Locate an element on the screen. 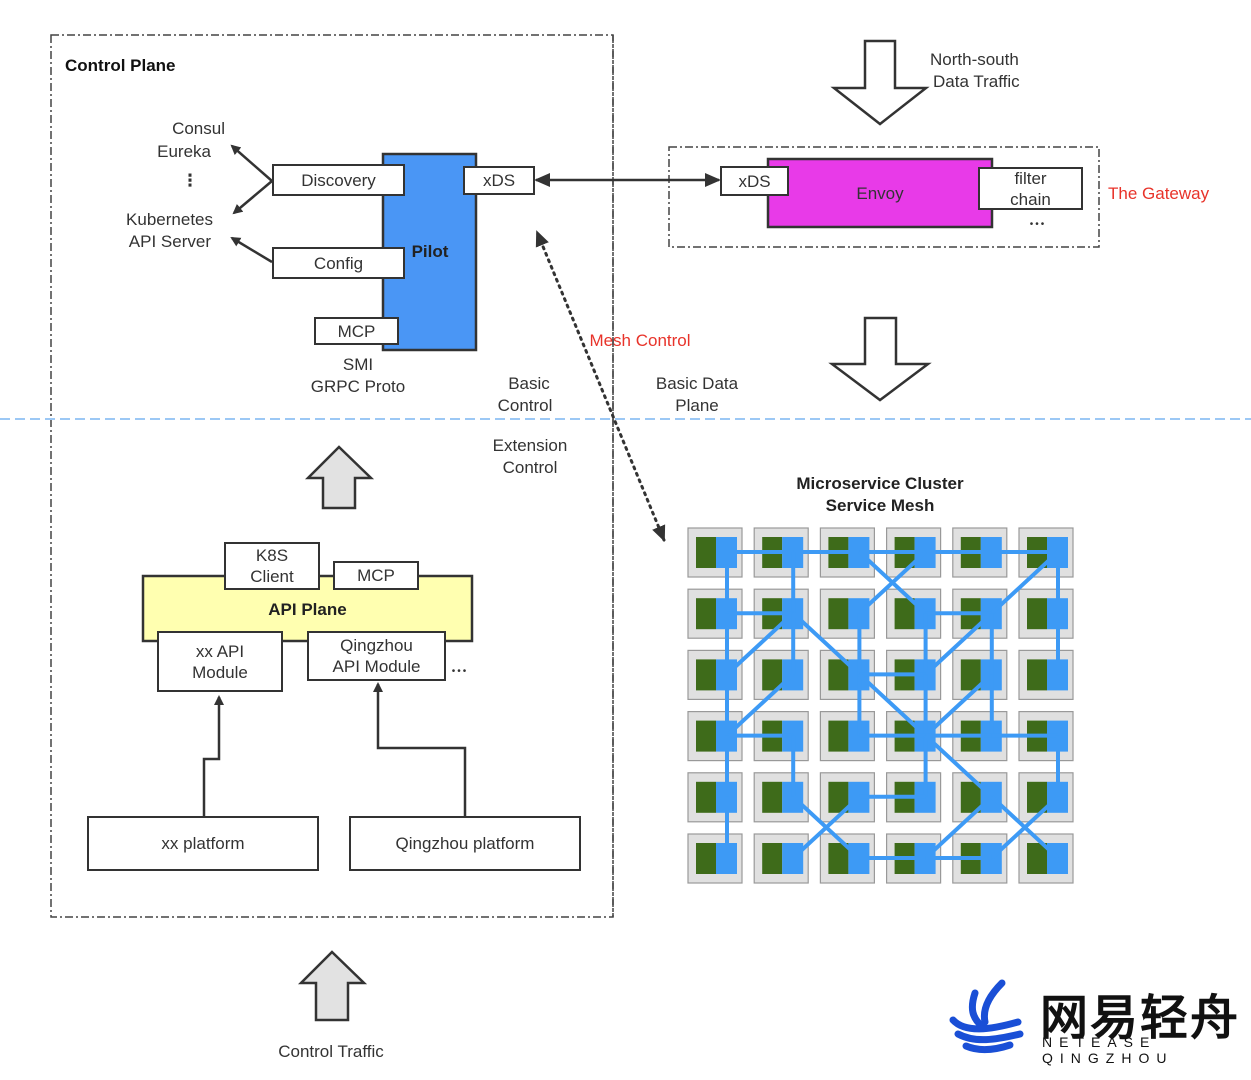 The height and width of the screenshot is (1080, 1251). k8s-client-port: K8S Client is located at coordinates (272, 566).